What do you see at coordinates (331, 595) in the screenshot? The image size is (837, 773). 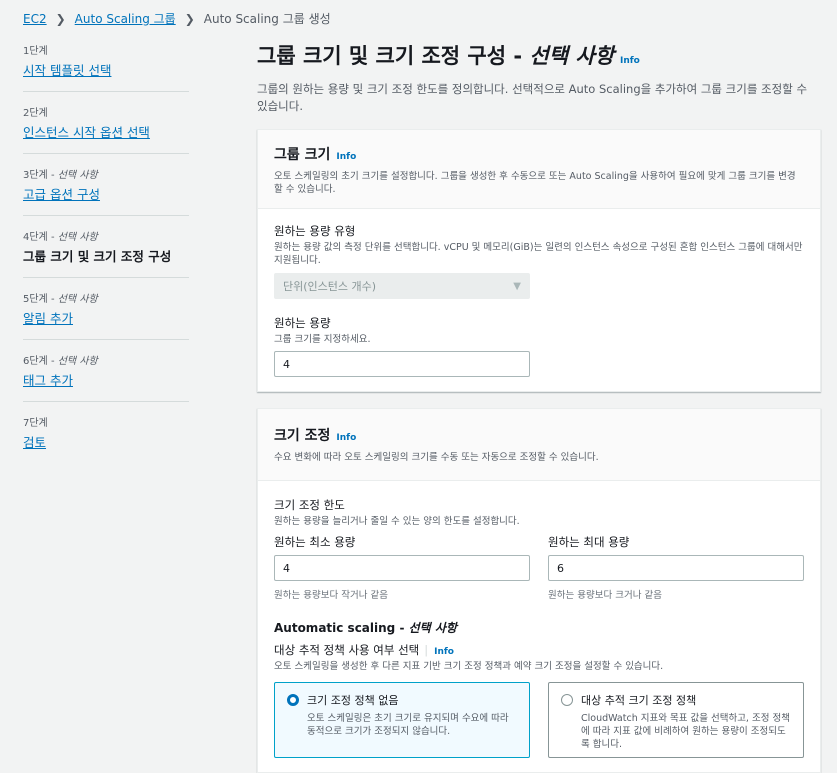 I see `min-capacity-hint: 원하는 용량보다 작거나 같음` at bounding box center [331, 595].